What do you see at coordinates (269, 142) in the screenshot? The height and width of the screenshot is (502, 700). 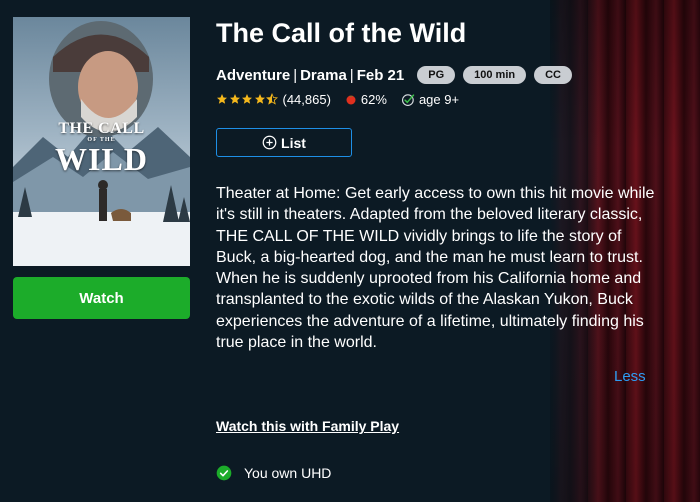 I see `plus-circle-icon` at bounding box center [269, 142].